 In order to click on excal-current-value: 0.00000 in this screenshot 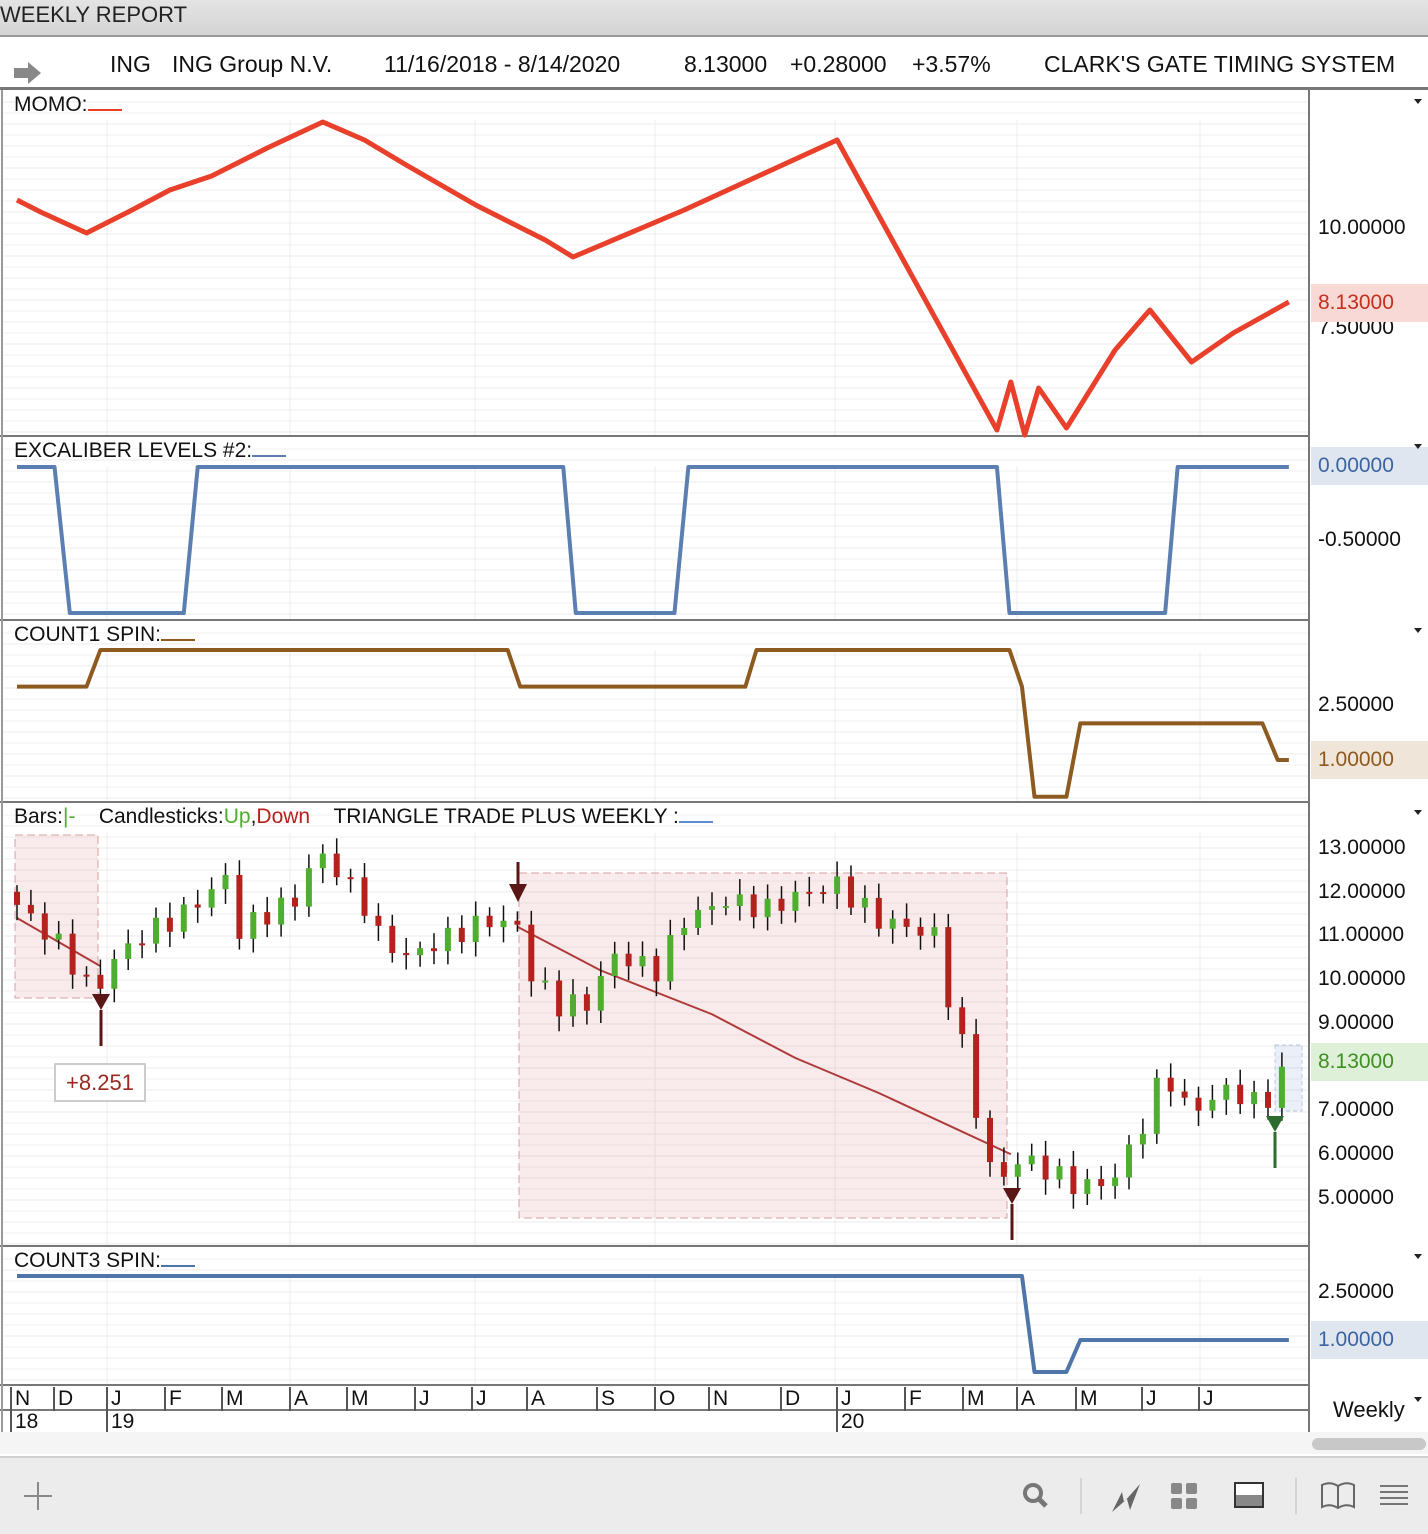, I will do `click(1369, 466)`.